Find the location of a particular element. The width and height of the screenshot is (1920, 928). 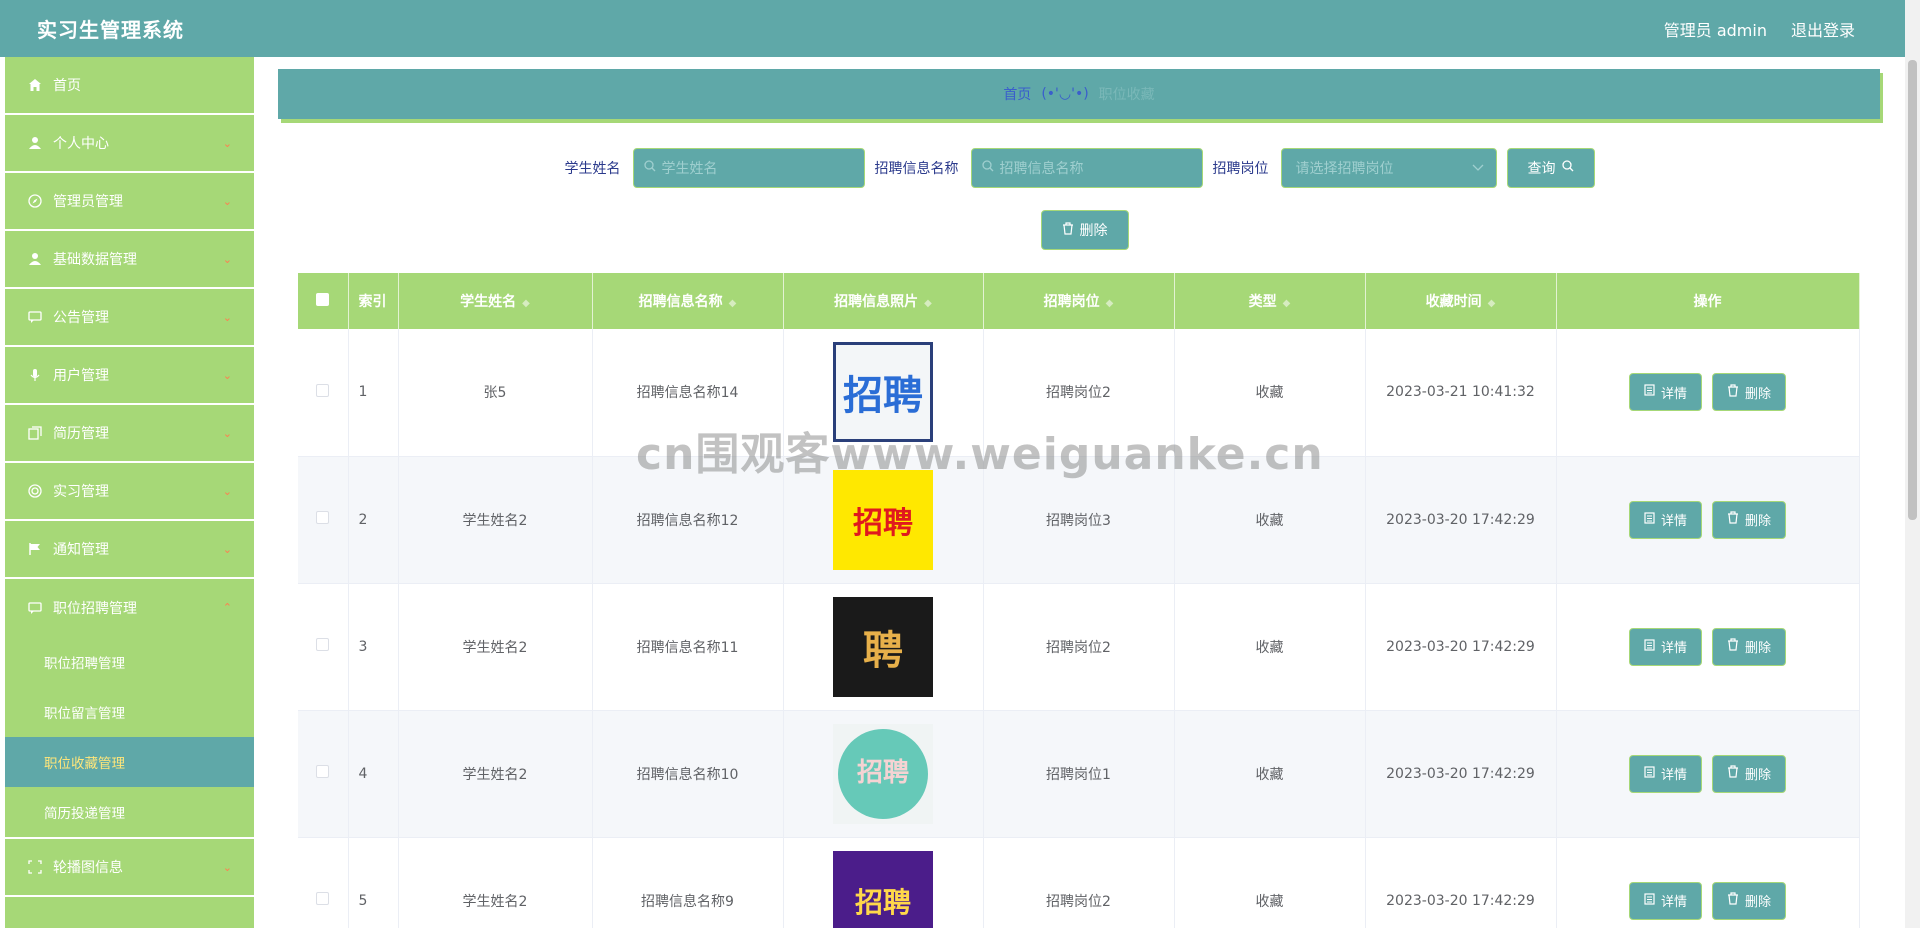

submenu-item-message-manage: 职位留言管理 is located at coordinates (129, 712).